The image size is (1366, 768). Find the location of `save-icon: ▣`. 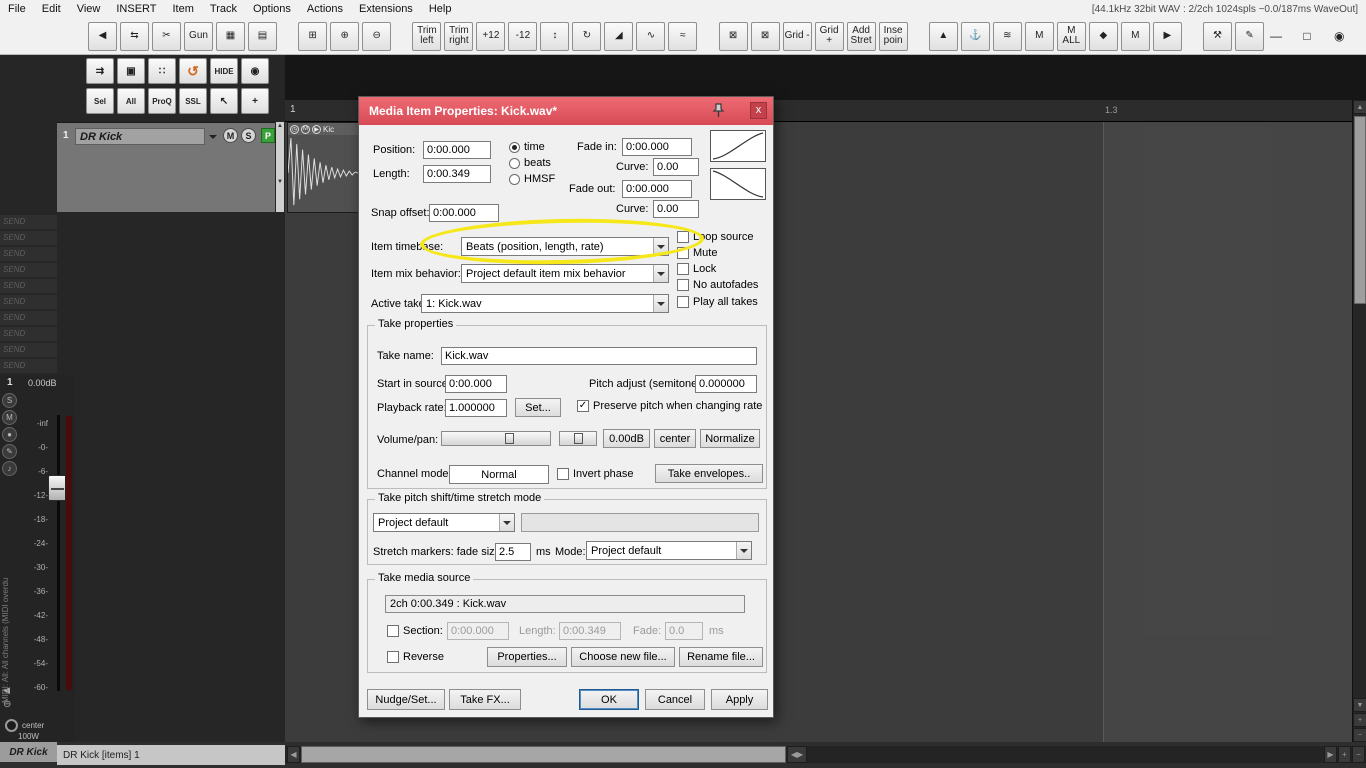

save-icon: ▣ is located at coordinates (131, 71).